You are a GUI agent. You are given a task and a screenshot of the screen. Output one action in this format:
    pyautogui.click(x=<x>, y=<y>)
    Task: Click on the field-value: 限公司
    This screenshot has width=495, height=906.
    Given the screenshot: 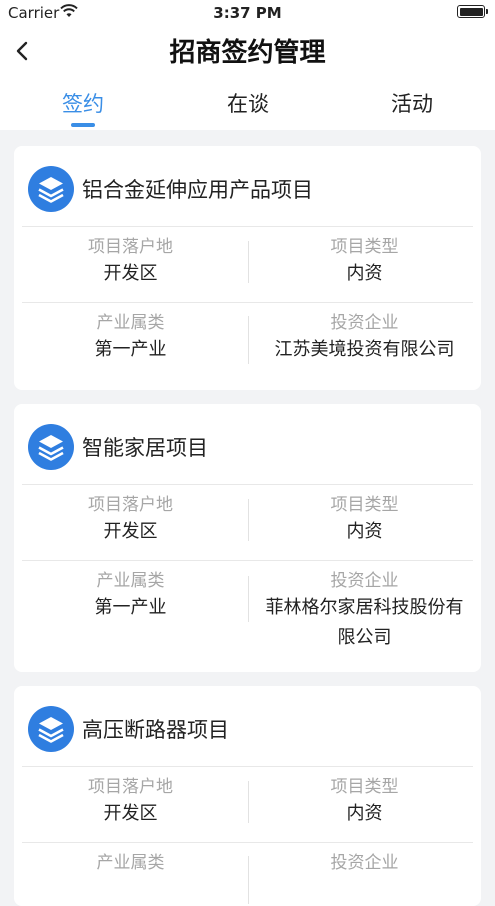 What is the action you would take?
    pyautogui.click(x=364, y=637)
    